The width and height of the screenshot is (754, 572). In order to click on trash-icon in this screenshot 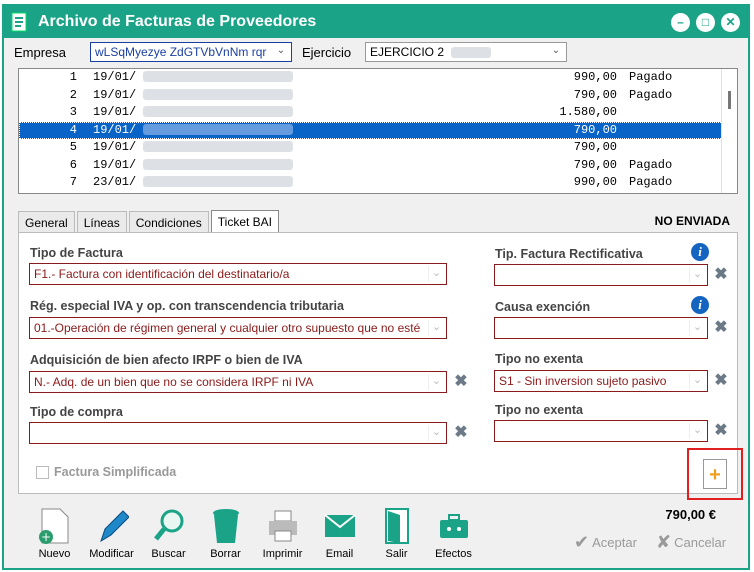, I will do `click(225, 526)`.